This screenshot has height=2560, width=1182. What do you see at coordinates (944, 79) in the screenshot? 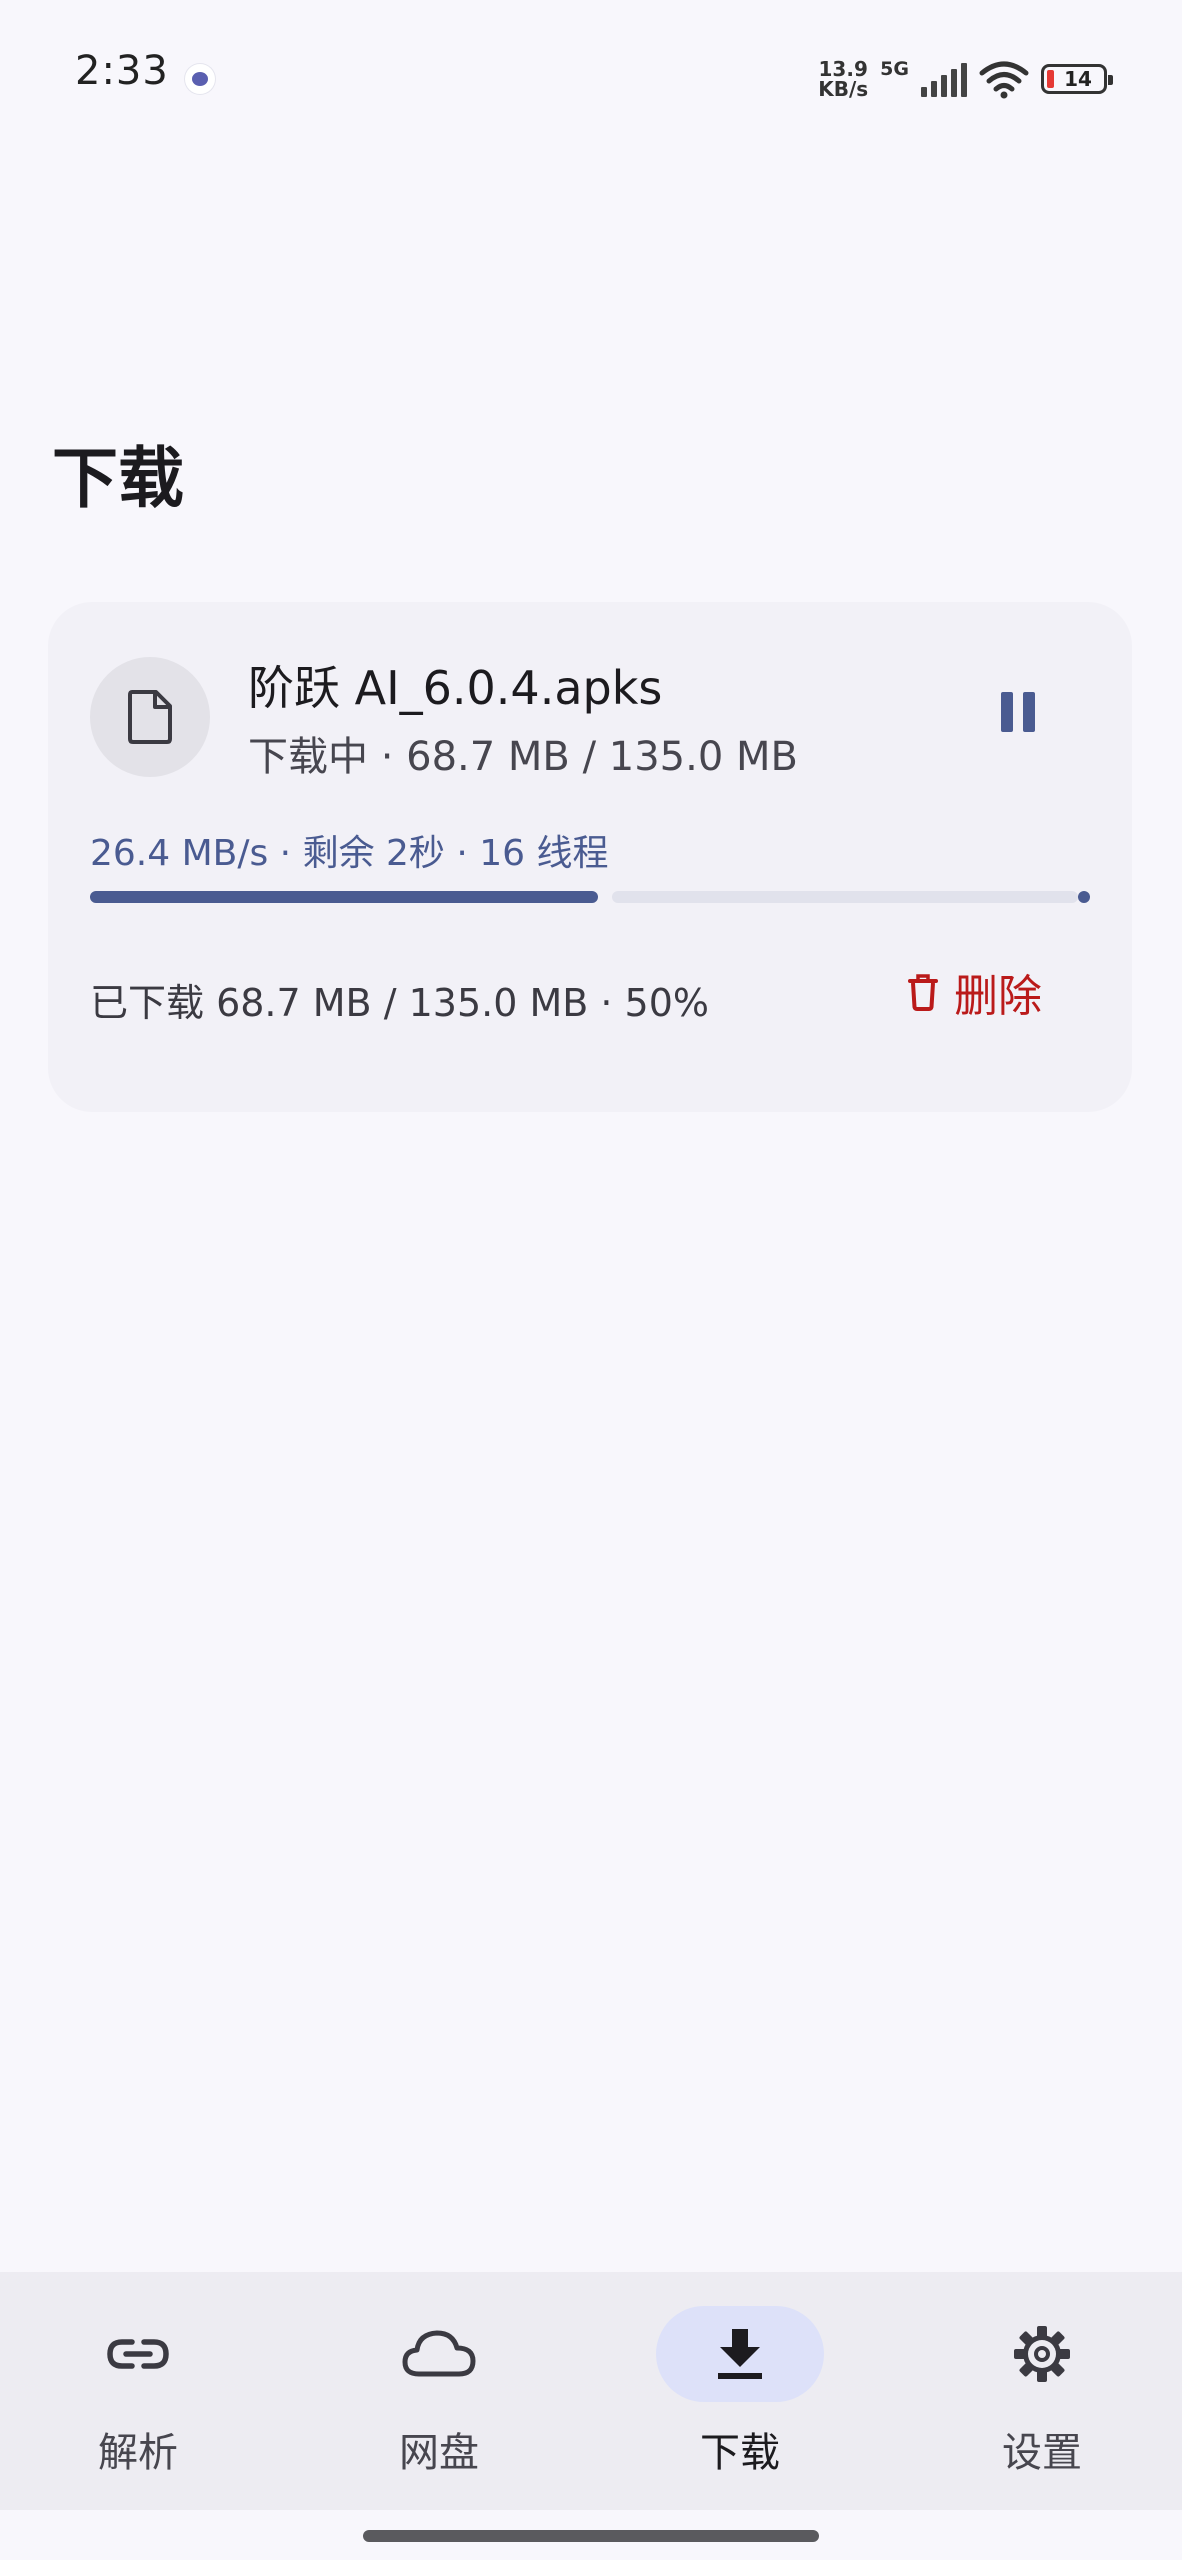
I see `signal-icon` at bounding box center [944, 79].